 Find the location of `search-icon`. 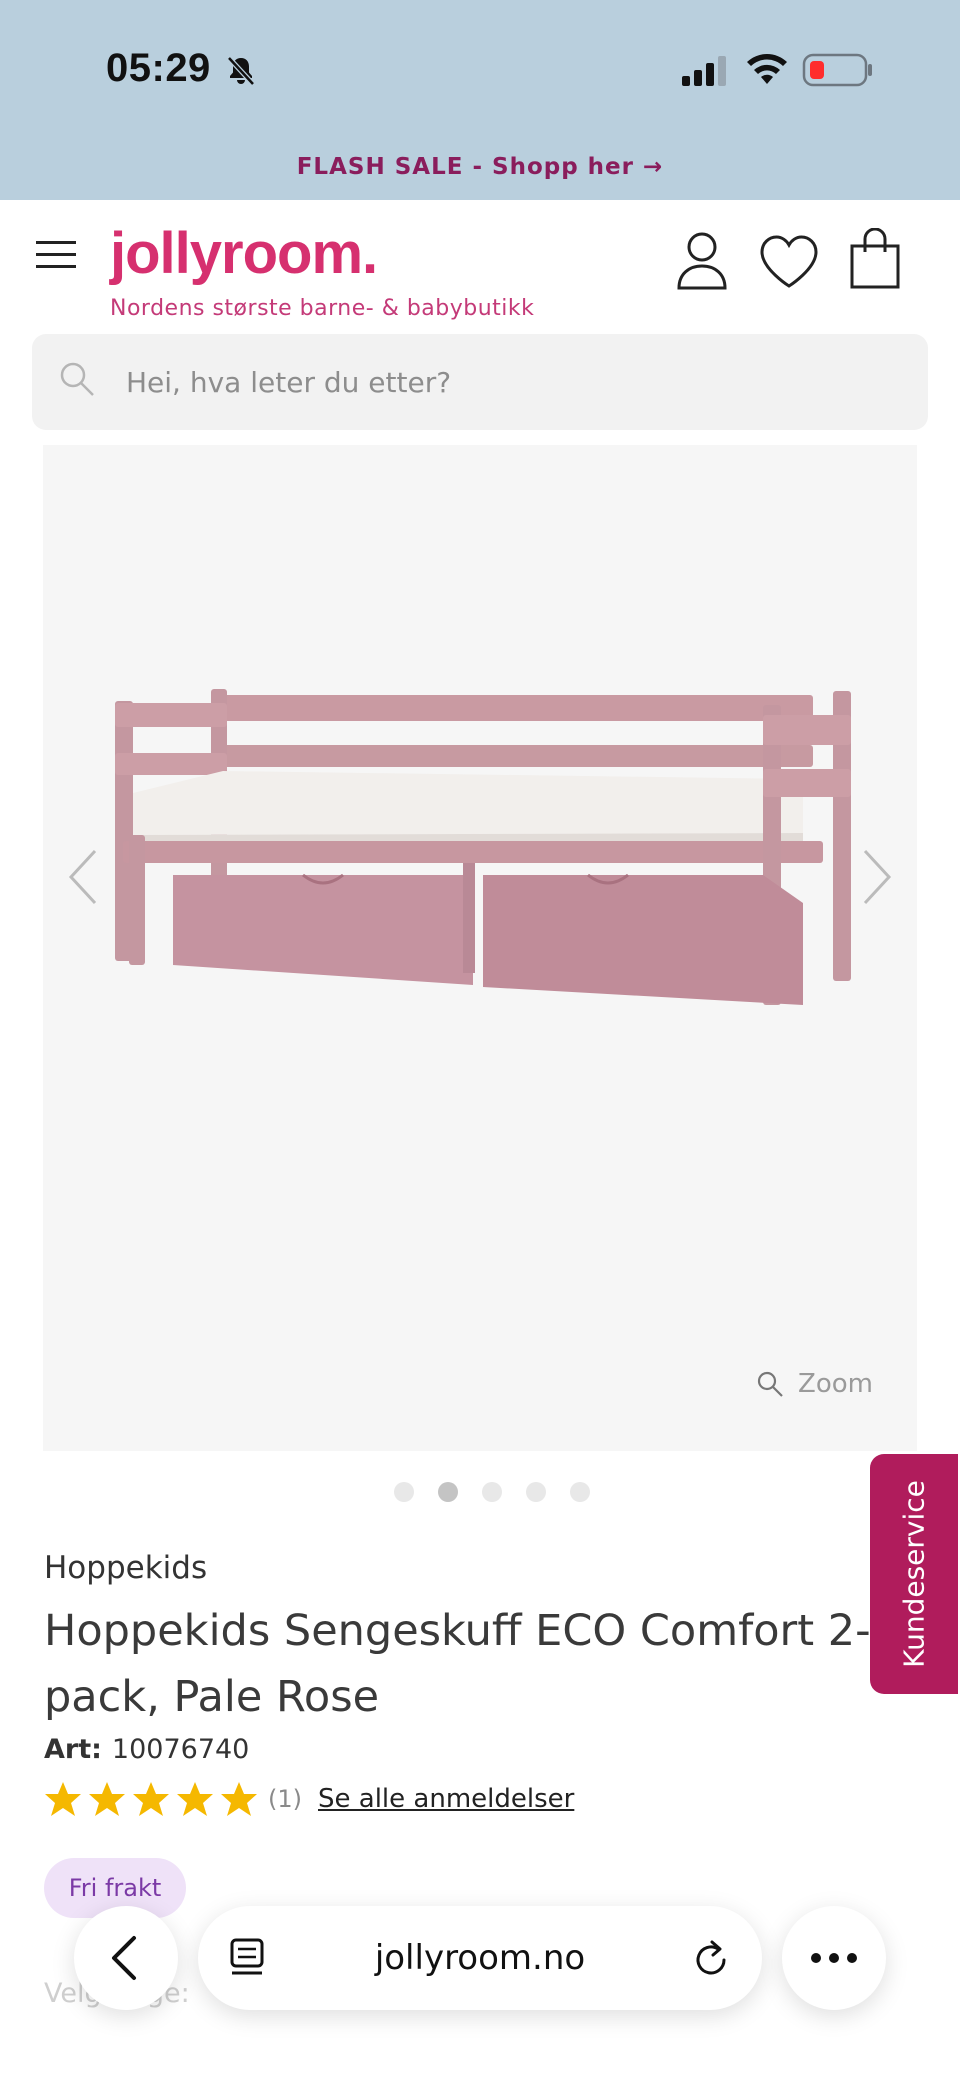

search-icon is located at coordinates (77, 379).